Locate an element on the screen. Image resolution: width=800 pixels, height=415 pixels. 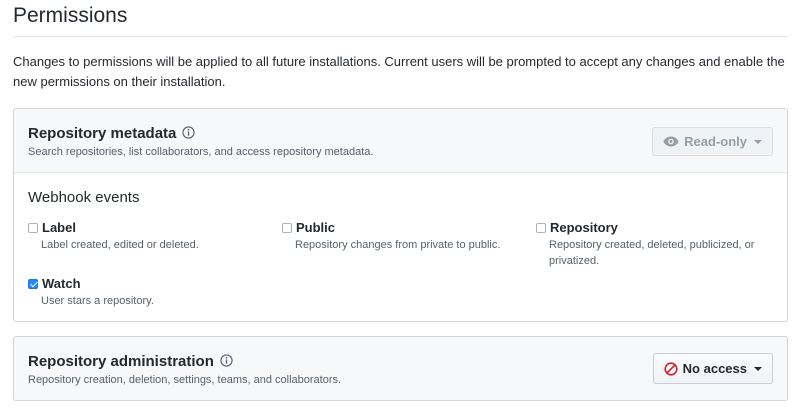
webhook-event-watch: Watch User stars a repository. is located at coordinates (153, 292).